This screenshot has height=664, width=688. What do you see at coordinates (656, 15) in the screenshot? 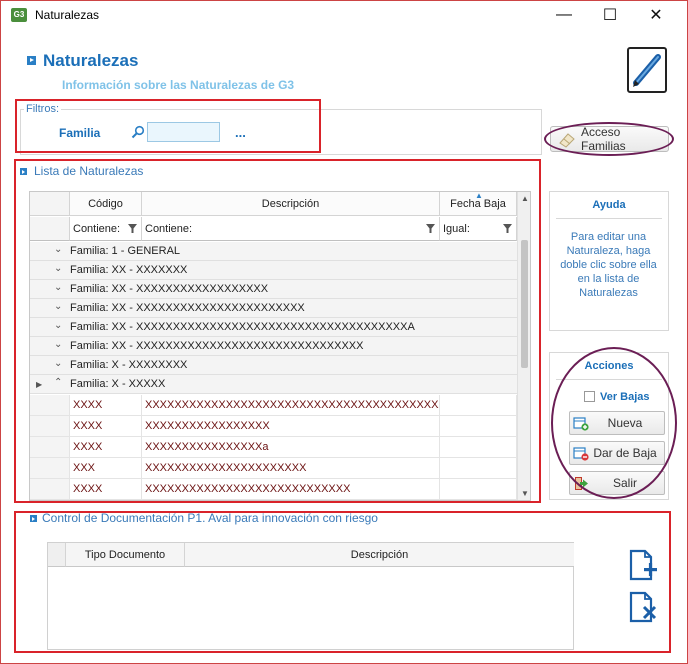
I see `close-button: ✕` at bounding box center [656, 15].